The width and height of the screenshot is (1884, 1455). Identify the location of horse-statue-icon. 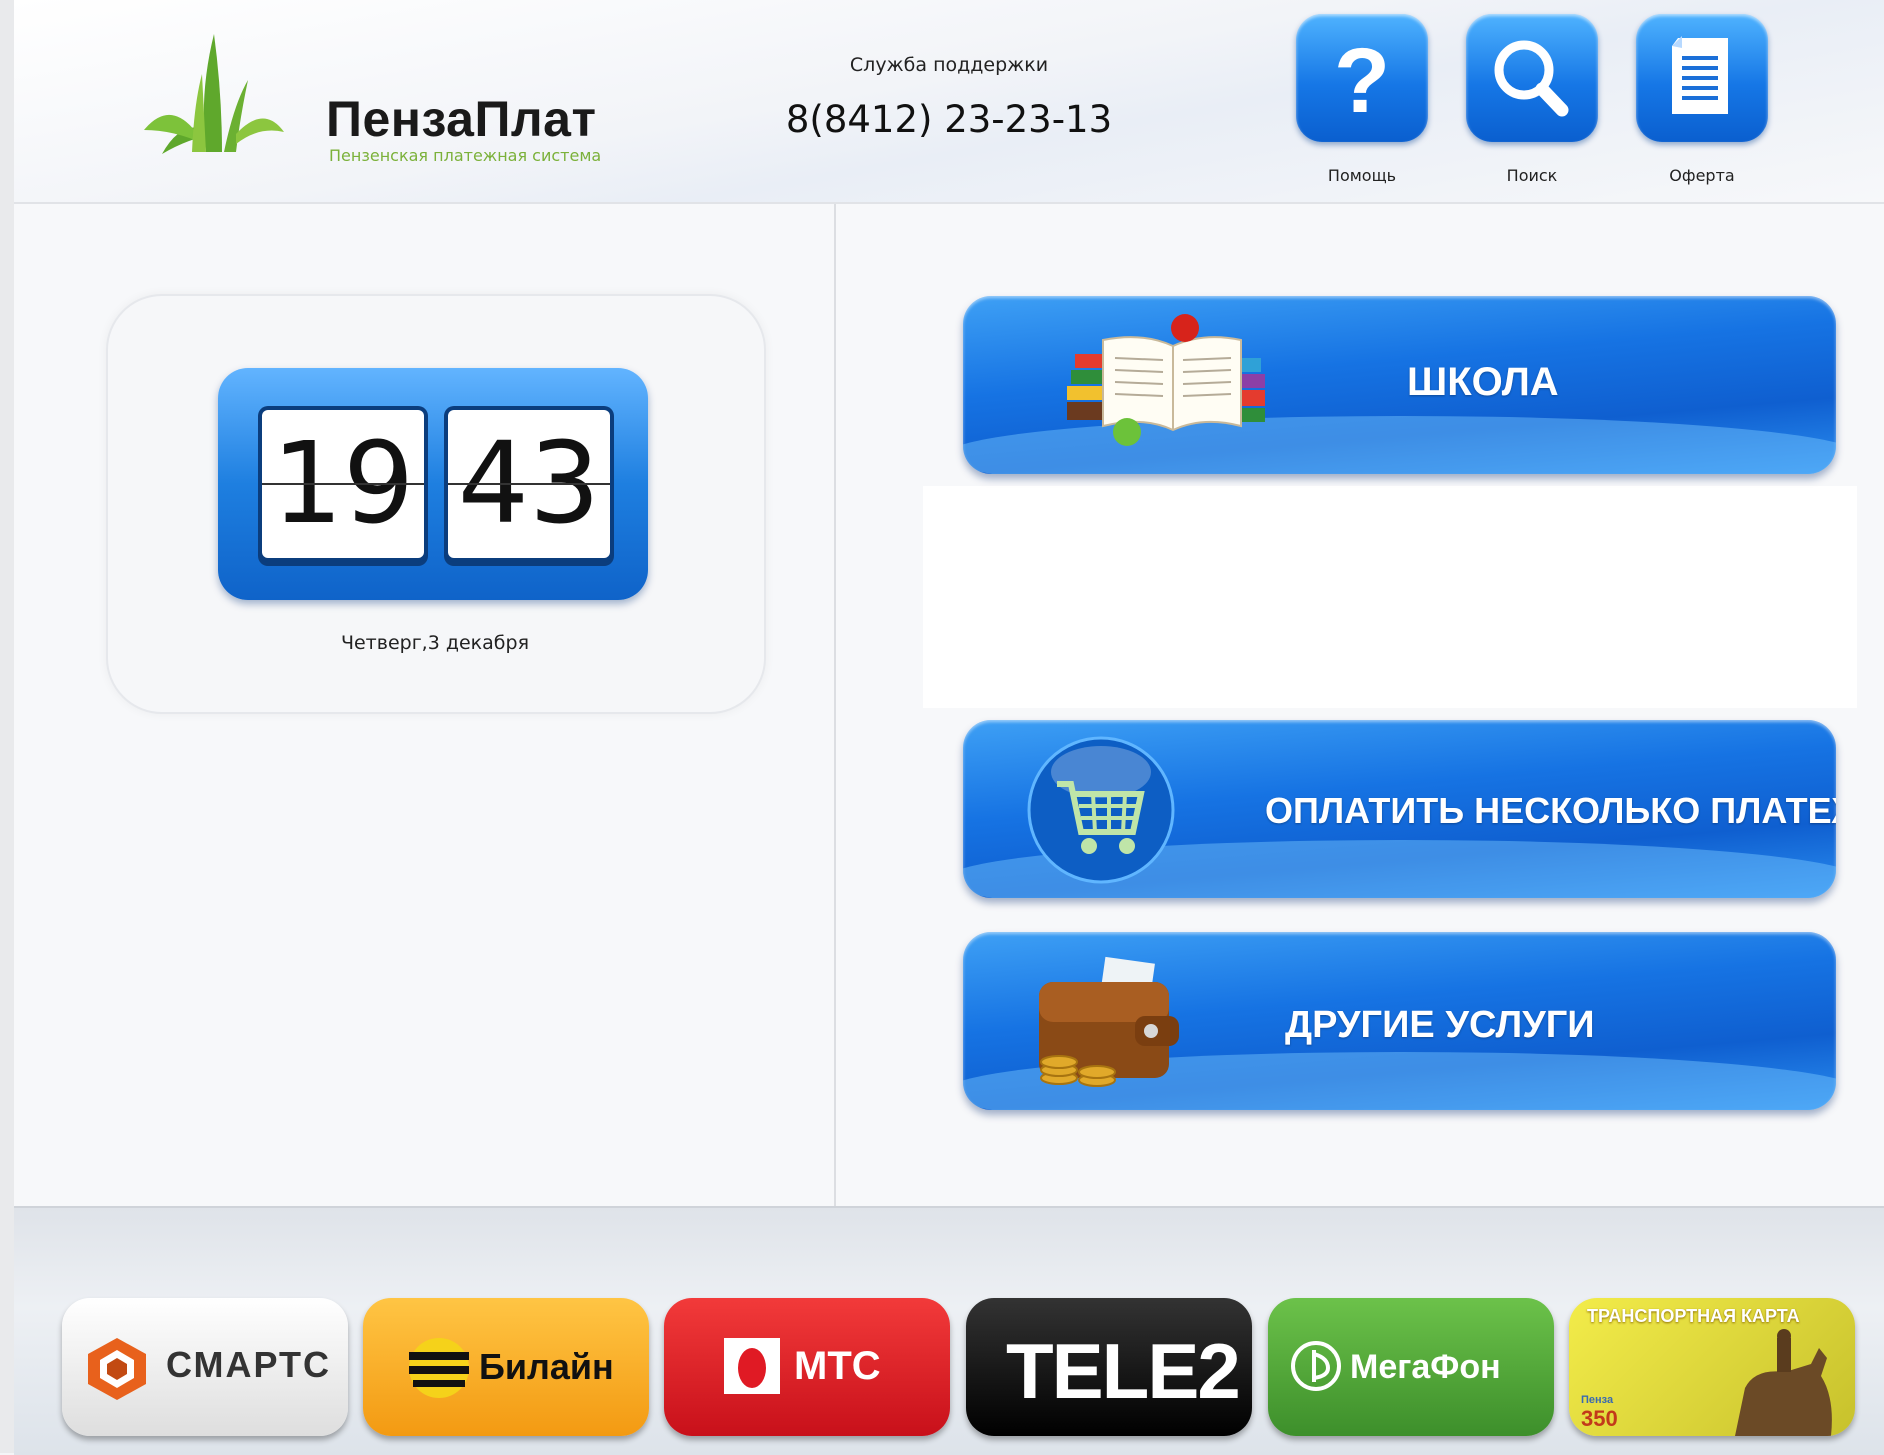
(1783, 1382).